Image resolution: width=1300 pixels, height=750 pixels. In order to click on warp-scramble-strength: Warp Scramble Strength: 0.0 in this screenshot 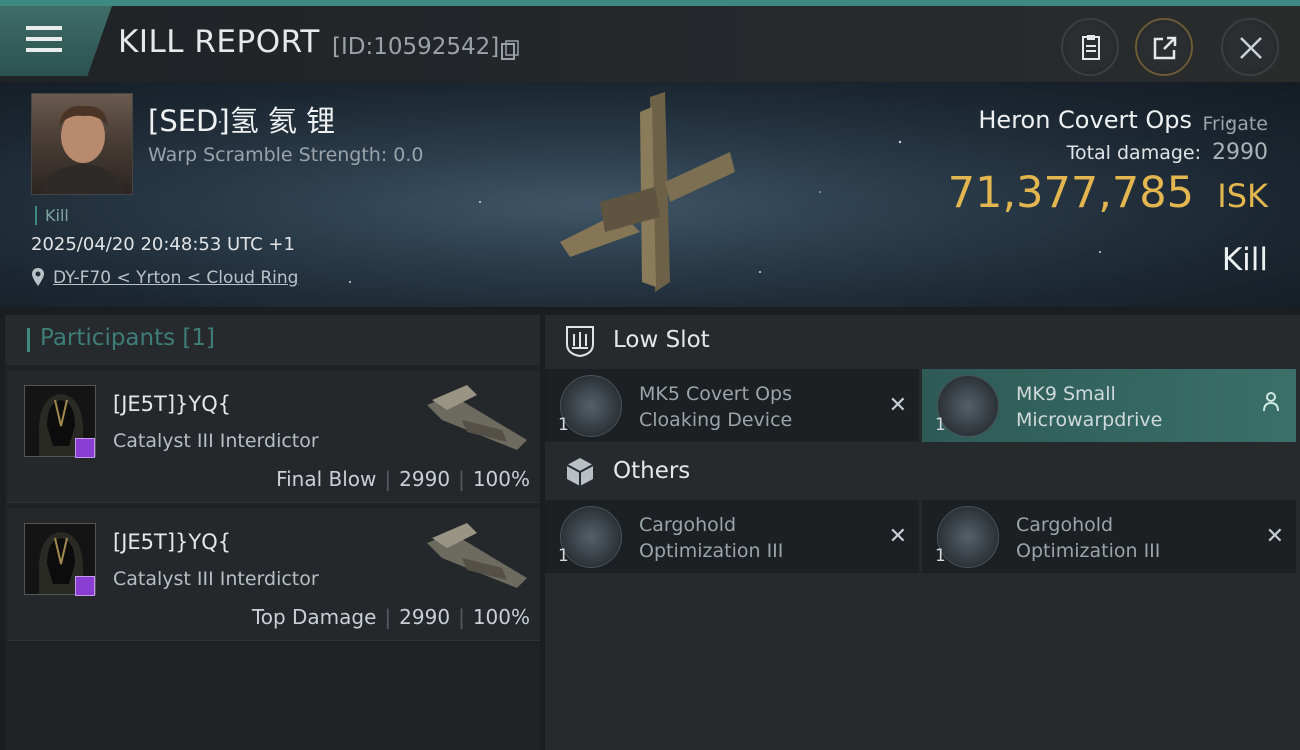, I will do `click(286, 155)`.